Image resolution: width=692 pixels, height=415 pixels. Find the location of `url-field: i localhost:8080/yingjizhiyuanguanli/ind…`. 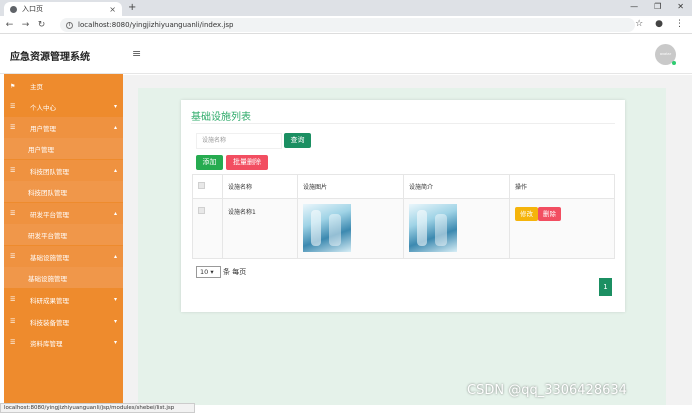

url-field: i localhost:8080/yingjizhiyuanguanli/ind… is located at coordinates (347, 25).